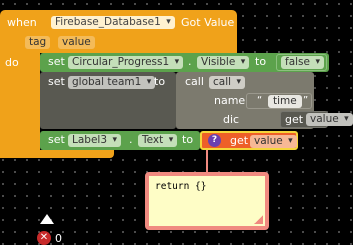  Describe the element at coordinates (207, 201) in the screenshot. I see `comment-bubble: return {}` at that location.